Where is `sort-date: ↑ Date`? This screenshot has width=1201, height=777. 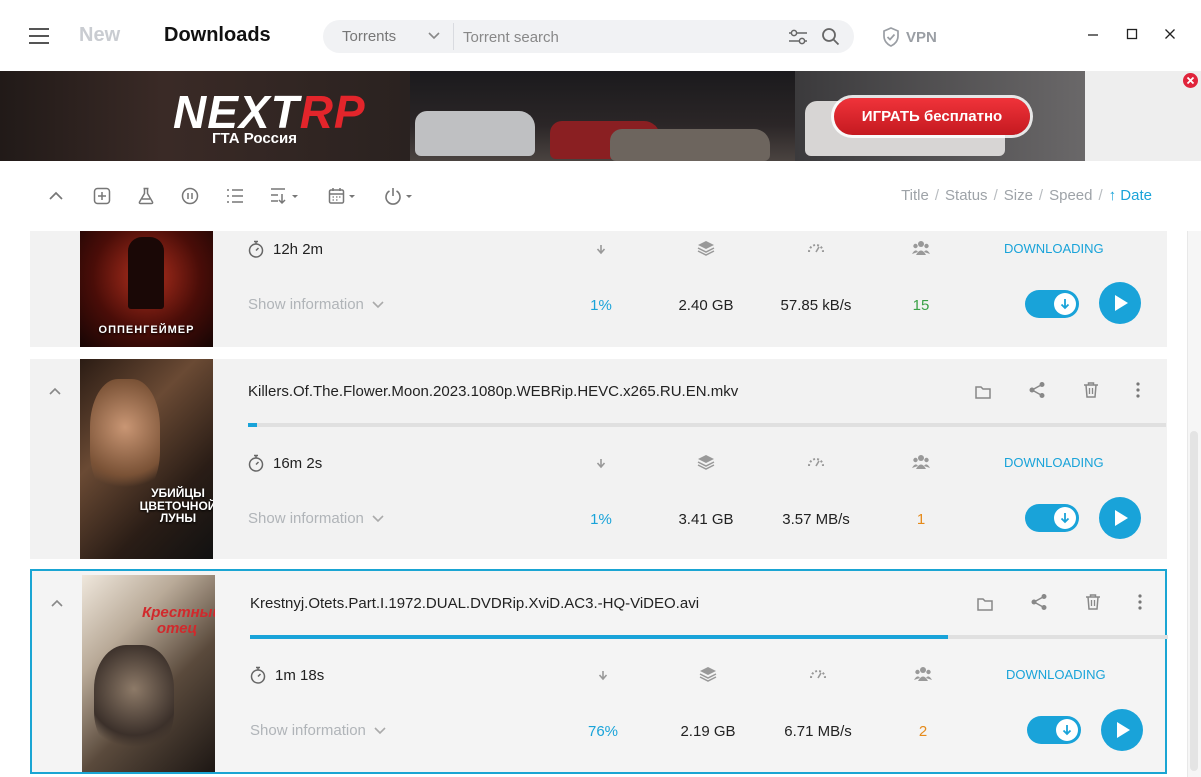 sort-date: ↑ Date is located at coordinates (1130, 195).